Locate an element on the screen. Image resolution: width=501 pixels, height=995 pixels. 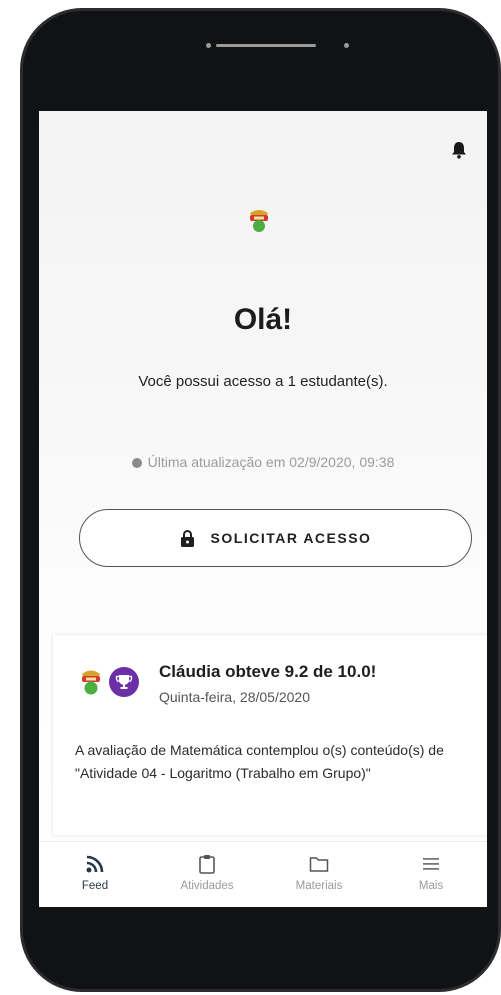
trophy-icon is located at coordinates (124, 682).